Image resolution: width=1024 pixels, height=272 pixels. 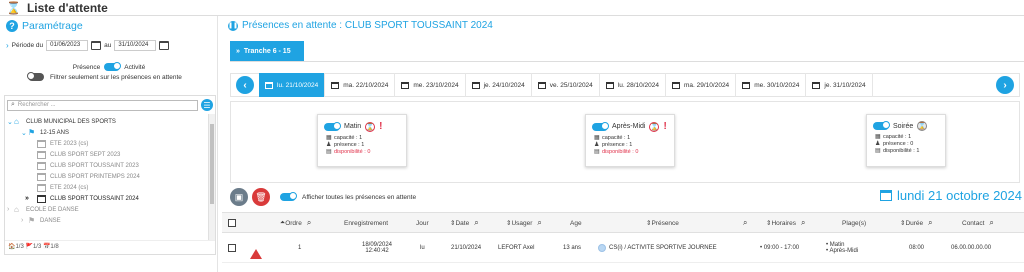 I want to click on day-tab: je. 31/10/2024, so click(x=839, y=85).